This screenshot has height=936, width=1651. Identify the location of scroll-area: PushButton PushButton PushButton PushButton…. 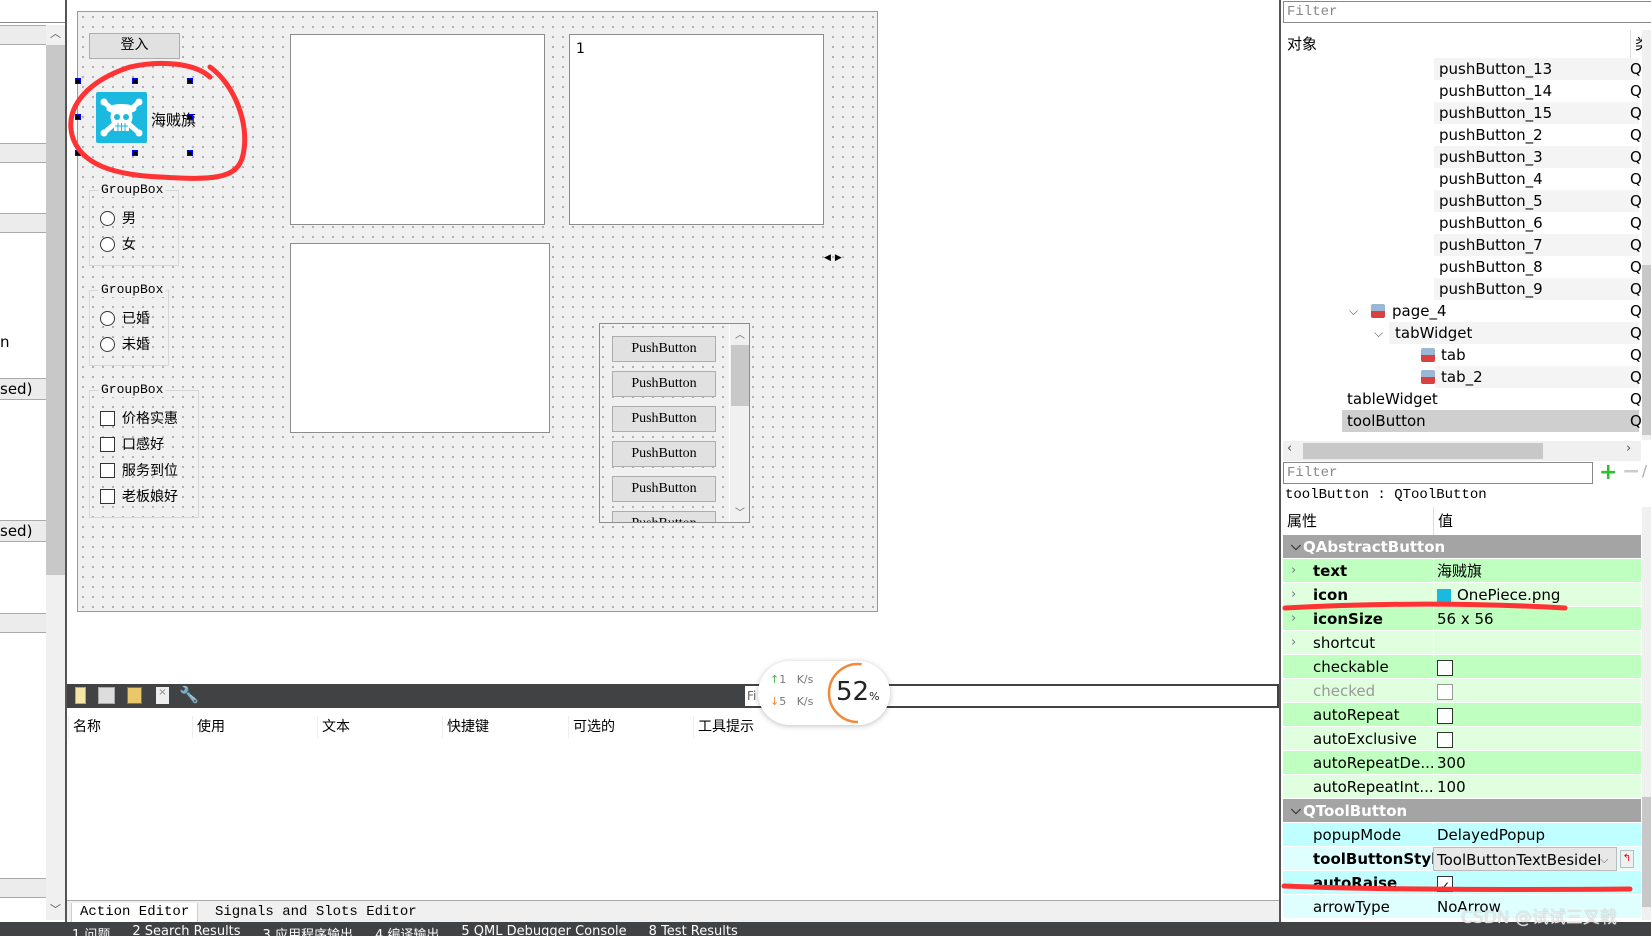
(674, 423).